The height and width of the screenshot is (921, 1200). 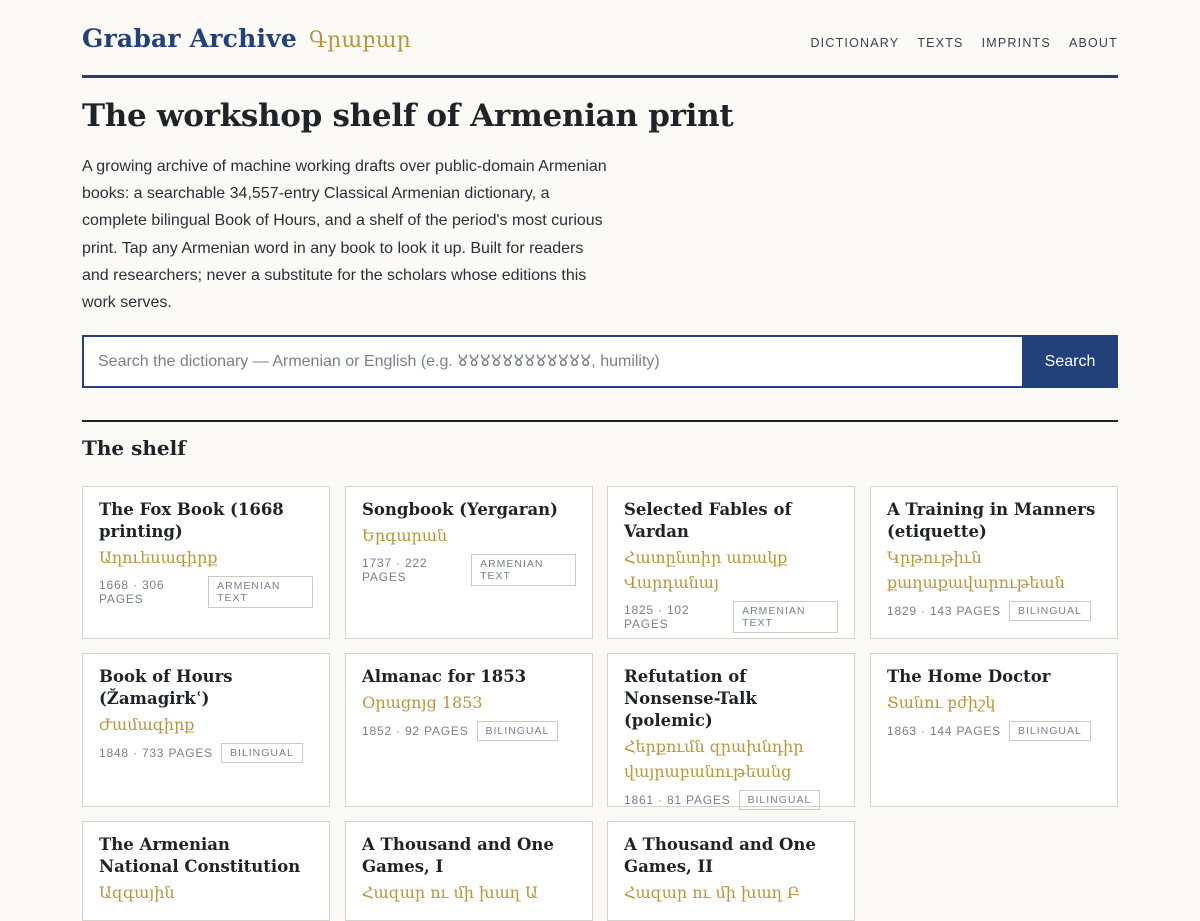 I want to click on book-year-pages: 1737 · 222 PAGES, so click(x=395, y=570).